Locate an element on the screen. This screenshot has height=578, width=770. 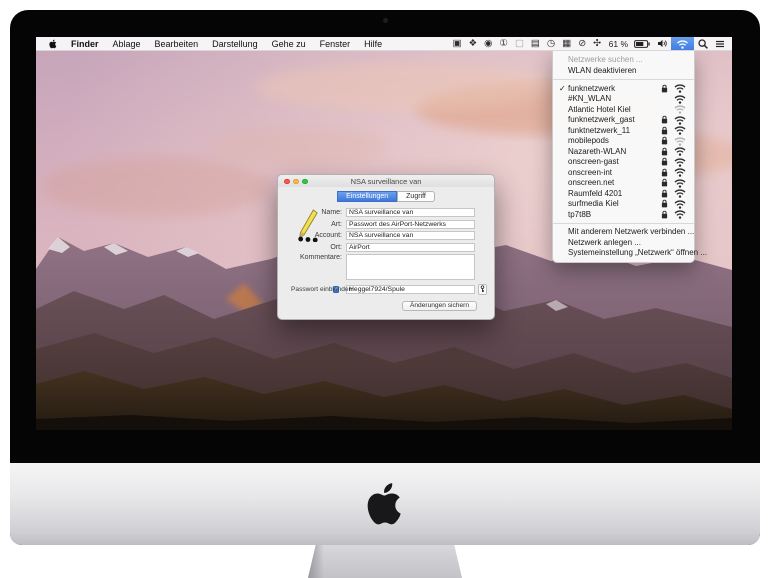
network-name: Raumfeld 4201 is located at coordinates (595, 193).